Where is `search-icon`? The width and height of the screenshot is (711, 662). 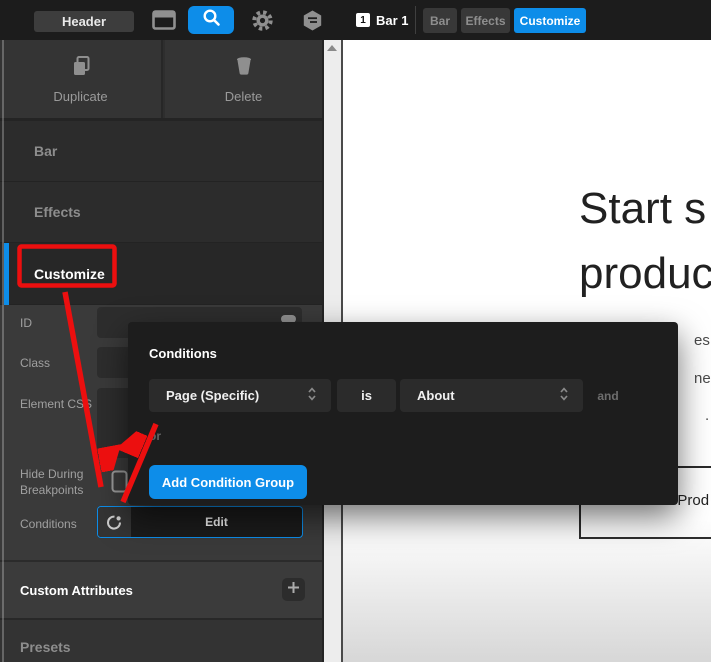
search-icon is located at coordinates (211, 20).